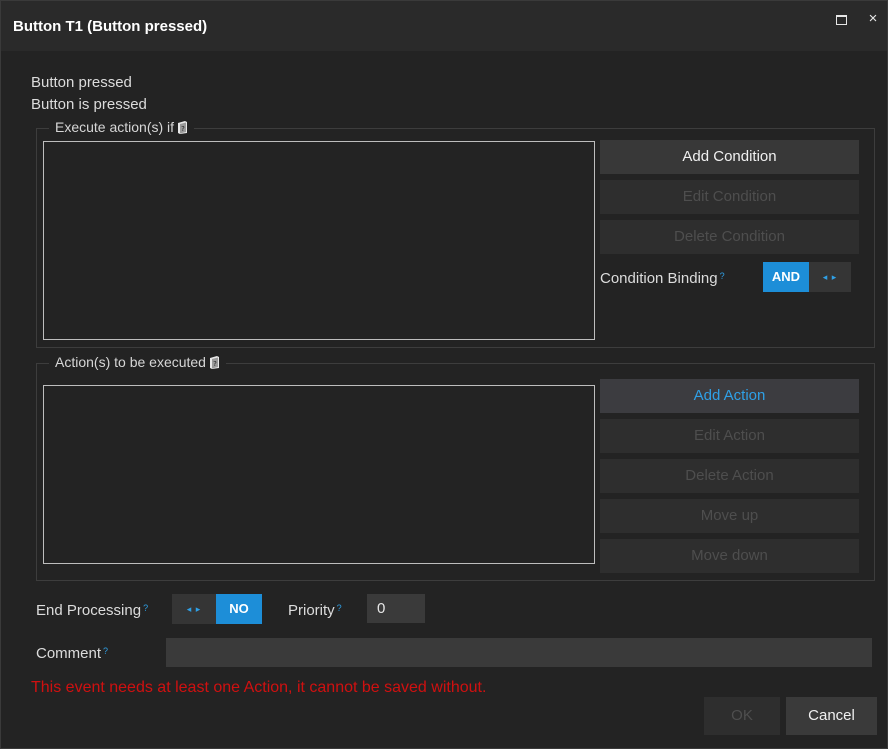 Image resolution: width=888 pixels, height=749 pixels. What do you see at coordinates (873, 19) in the screenshot?
I see `close-button: ×` at bounding box center [873, 19].